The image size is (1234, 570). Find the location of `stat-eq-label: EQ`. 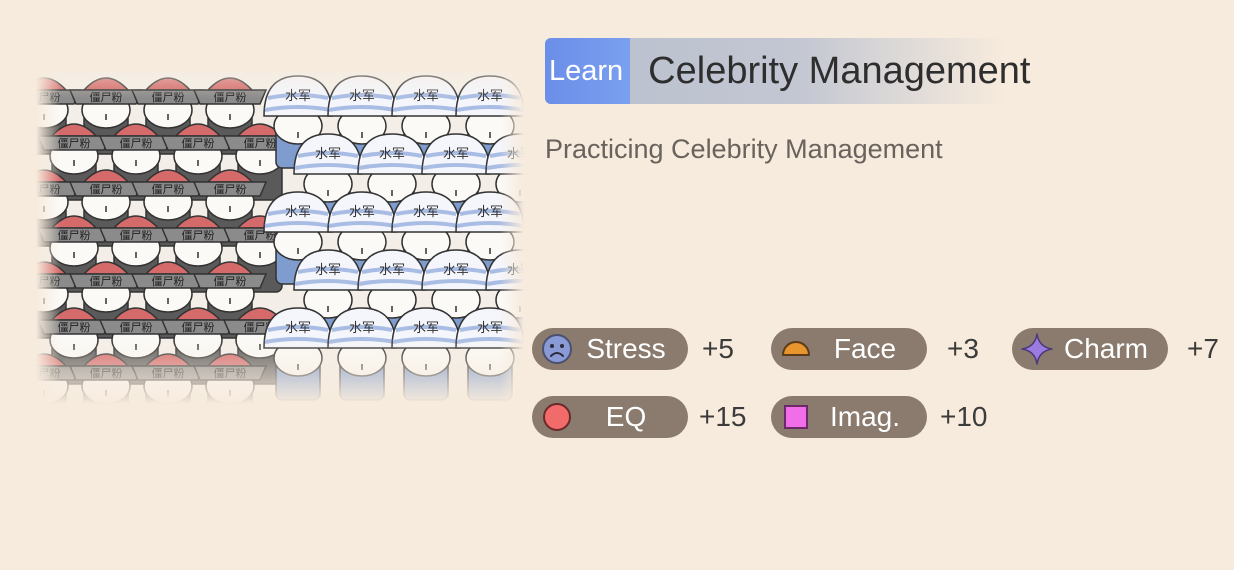

stat-eq-label: EQ is located at coordinates (626, 416).